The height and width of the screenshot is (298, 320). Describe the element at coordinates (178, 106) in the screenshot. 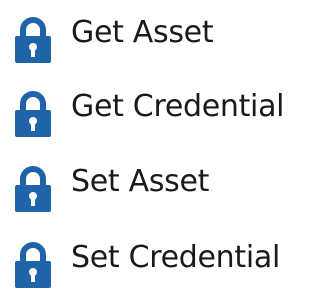

I see `activity-label: Get Credential` at that location.